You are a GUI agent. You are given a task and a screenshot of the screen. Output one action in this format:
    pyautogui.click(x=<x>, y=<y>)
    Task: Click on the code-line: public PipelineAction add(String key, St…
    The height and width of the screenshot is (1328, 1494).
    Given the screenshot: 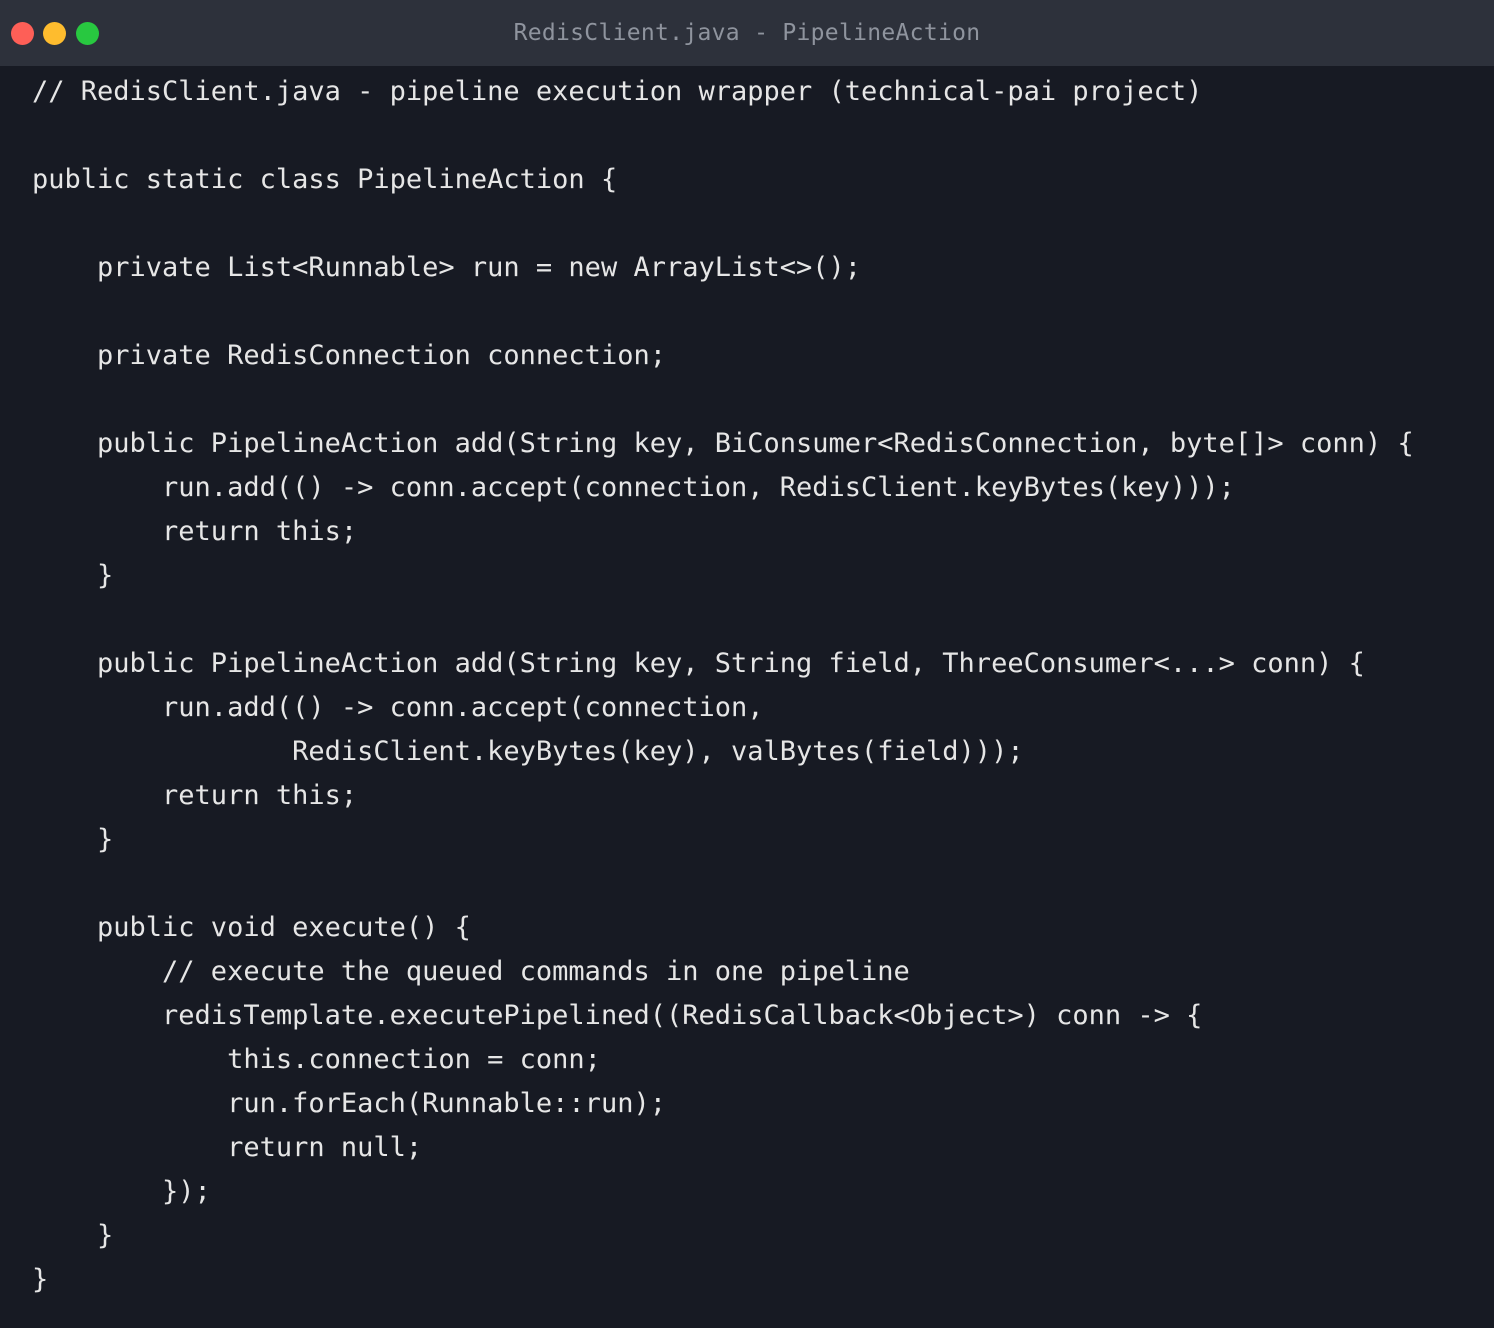 What is the action you would take?
    pyautogui.click(x=698, y=663)
    